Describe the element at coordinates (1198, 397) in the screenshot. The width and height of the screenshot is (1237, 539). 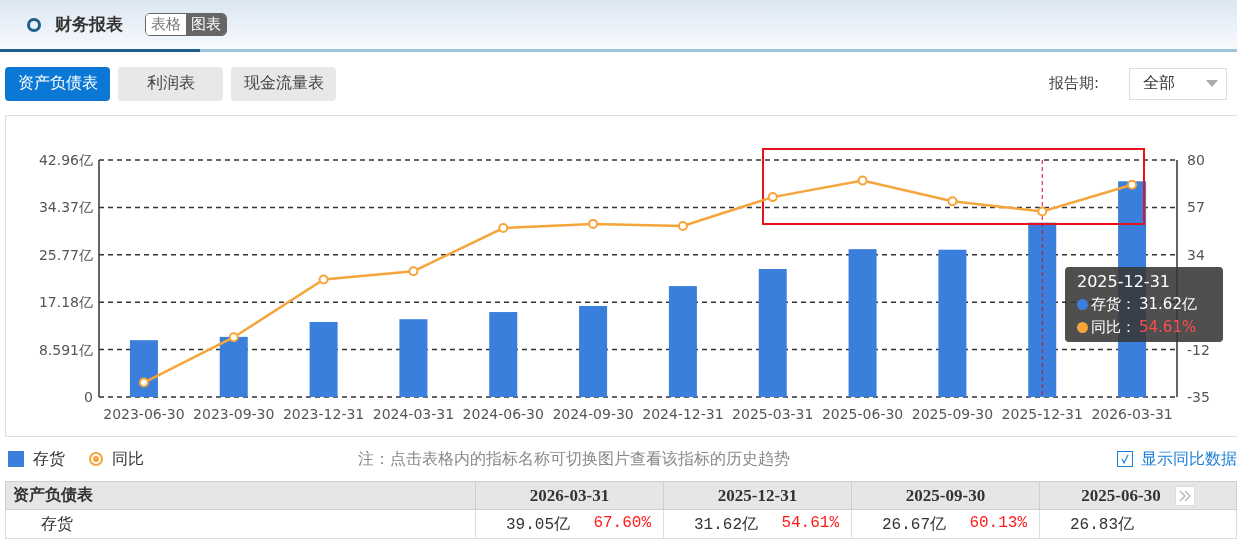
I see `y-axis-label: -35` at that location.